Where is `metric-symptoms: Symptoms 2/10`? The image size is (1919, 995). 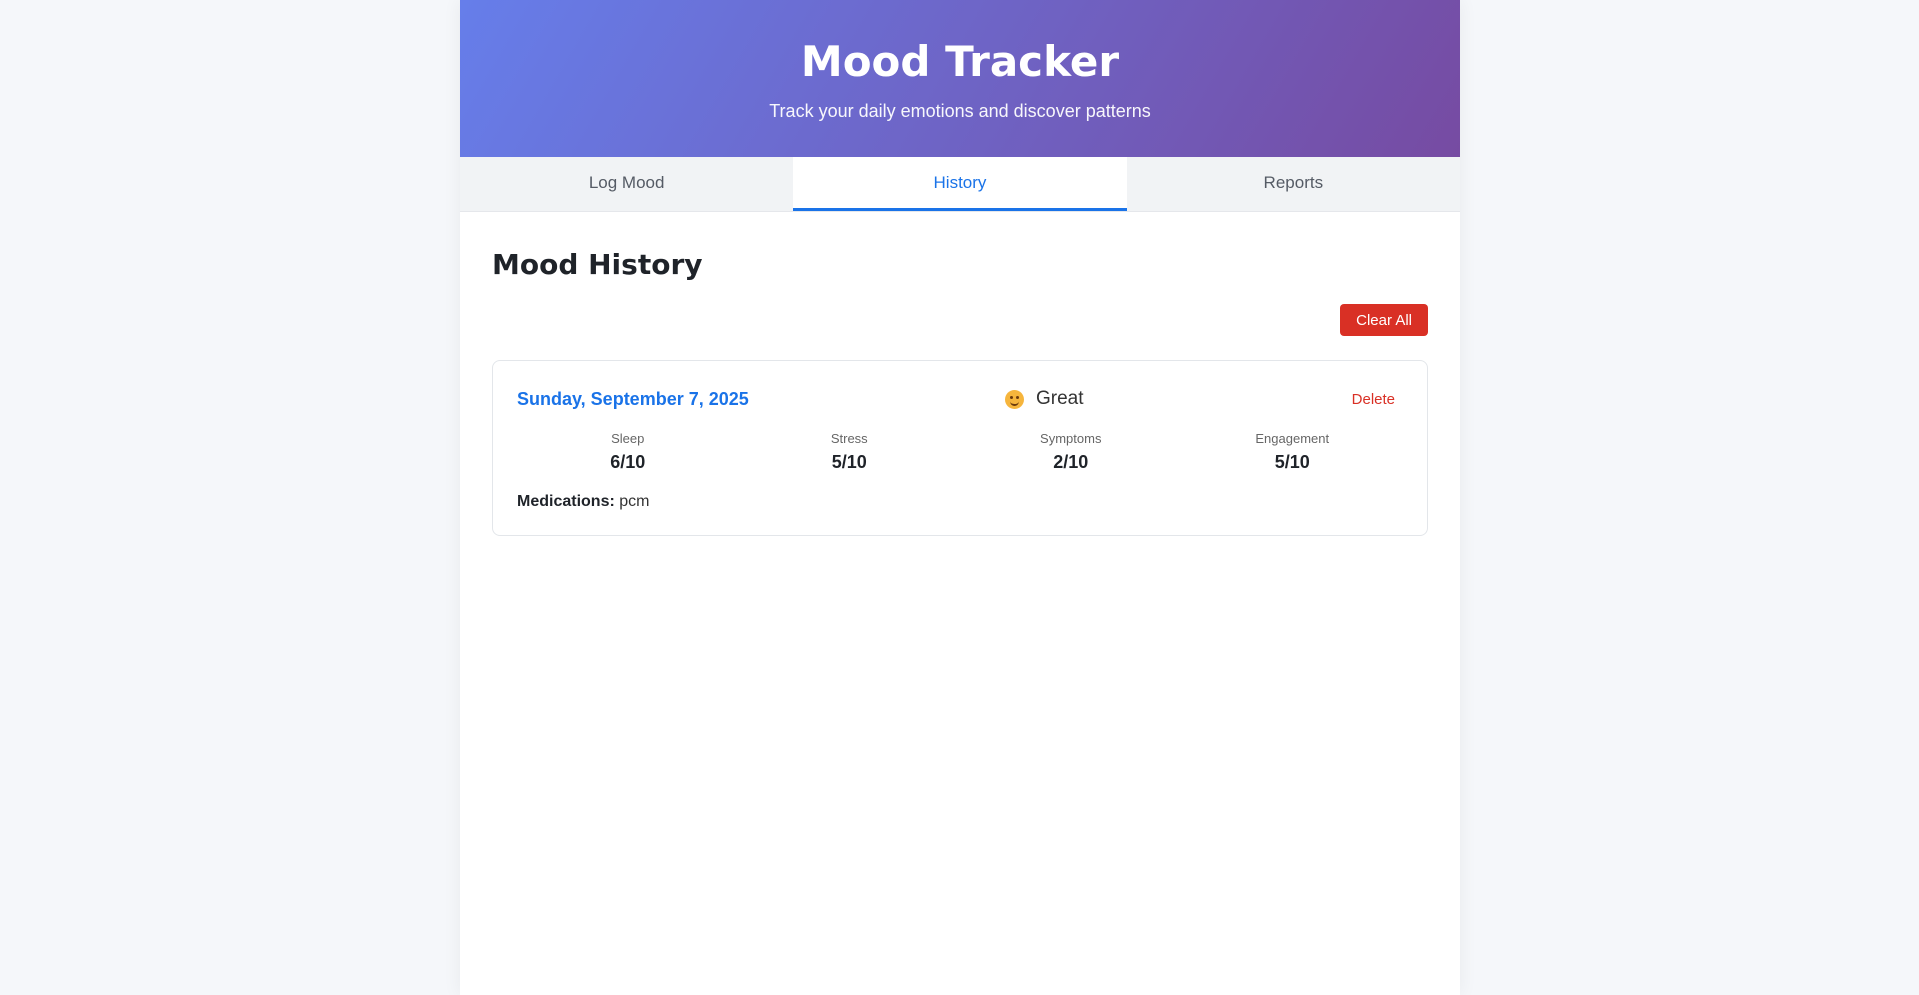
metric-symptoms: Symptoms 2/10 is located at coordinates (1071, 452).